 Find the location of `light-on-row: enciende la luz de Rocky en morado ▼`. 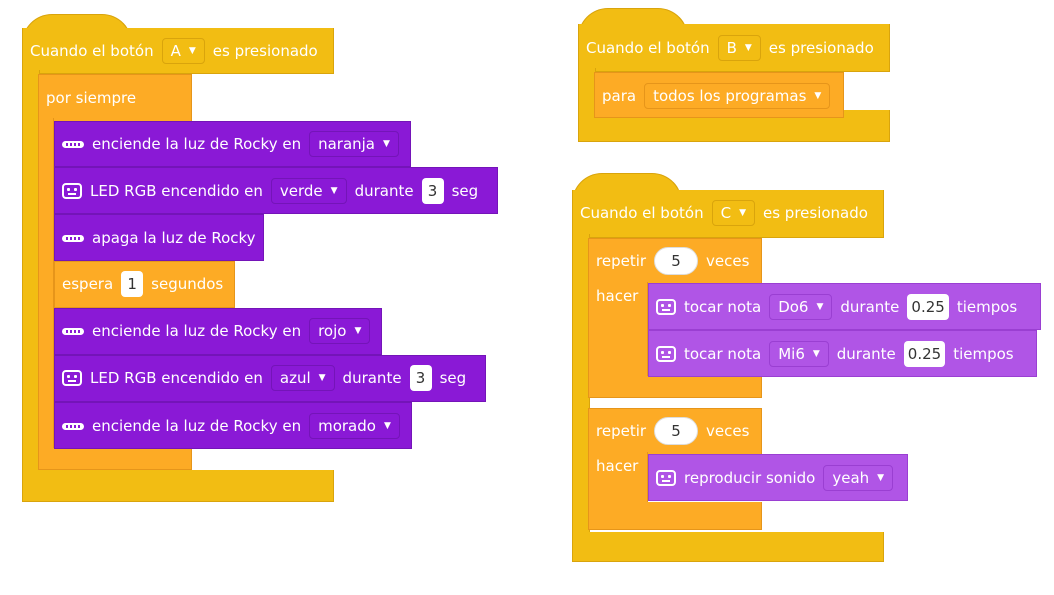

light-on-row: enciende la luz de Rocky en morado ▼ is located at coordinates (235, 426).